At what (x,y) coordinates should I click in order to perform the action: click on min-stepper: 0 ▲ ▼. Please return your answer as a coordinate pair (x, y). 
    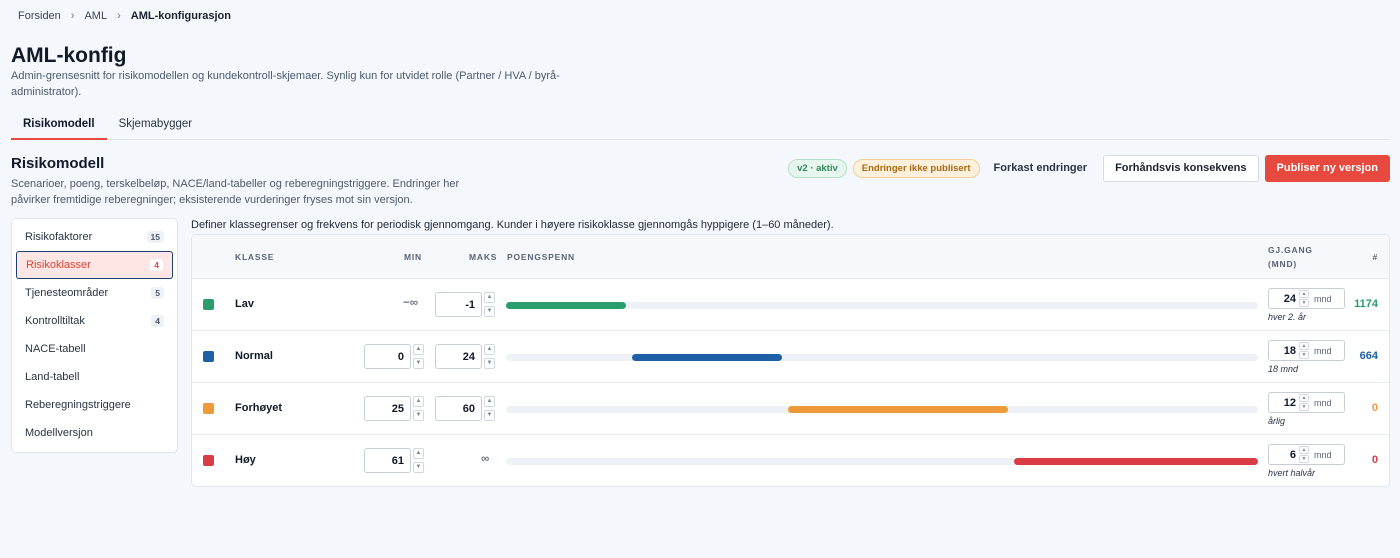
    Looking at the image, I should click on (394, 356).